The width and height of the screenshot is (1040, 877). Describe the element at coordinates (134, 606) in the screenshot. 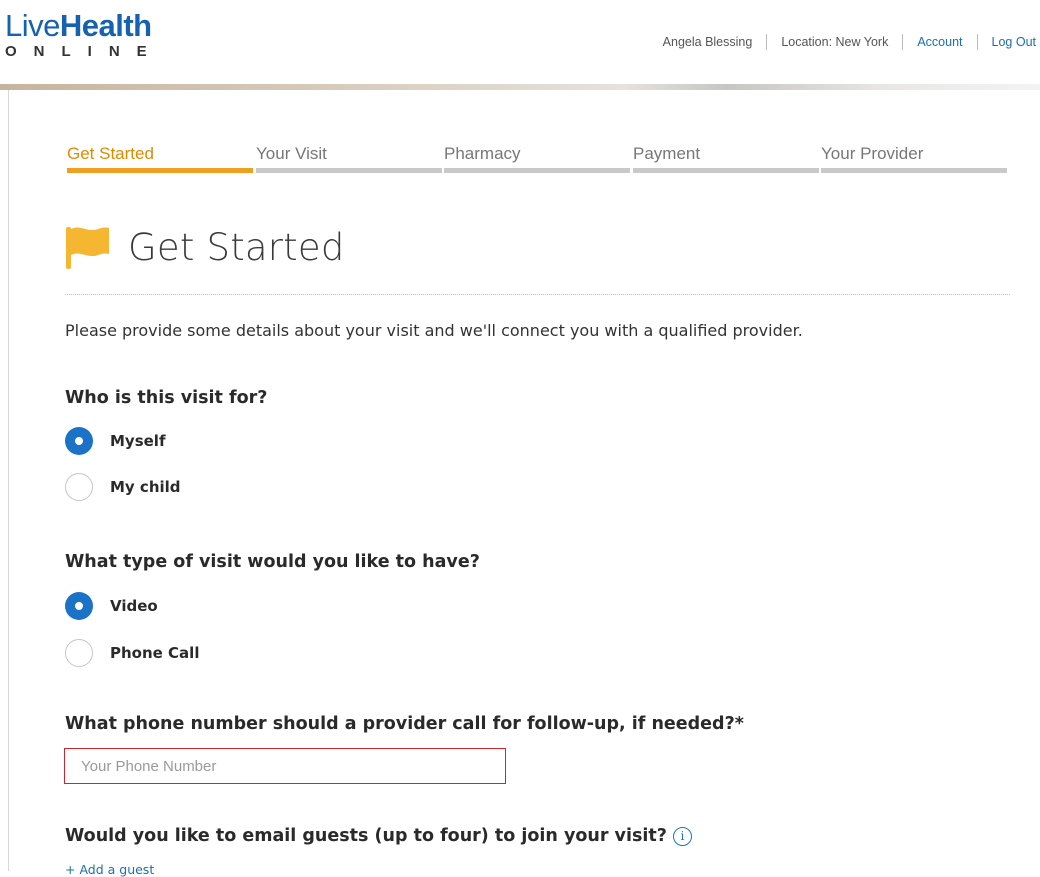

I see `radio-label-video: Video` at that location.